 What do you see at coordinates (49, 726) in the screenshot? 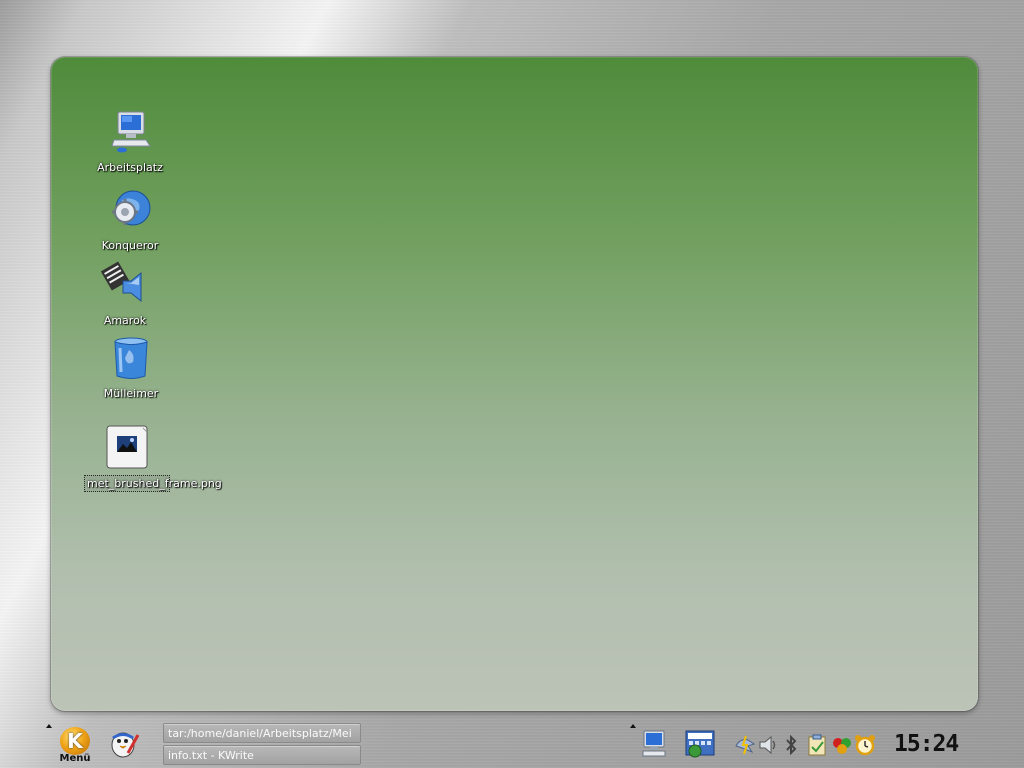
I see `panel-arrow-left` at bounding box center [49, 726].